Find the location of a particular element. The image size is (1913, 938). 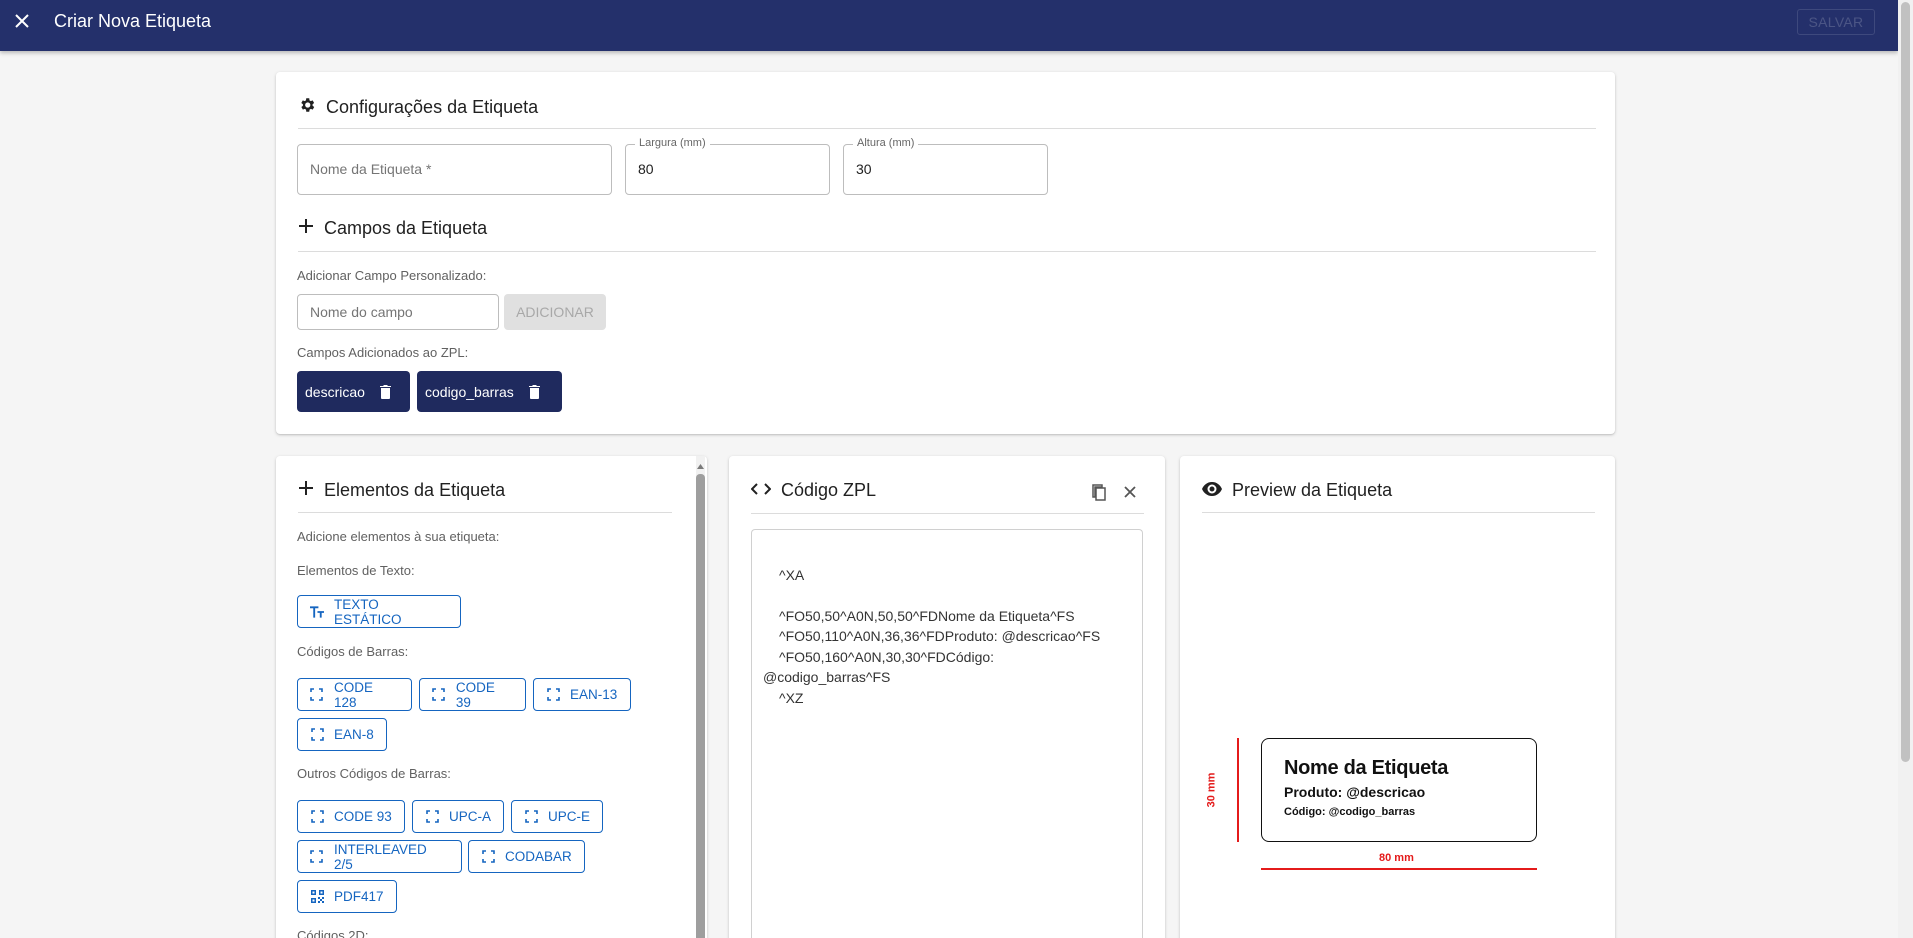

width-field: Largura (mm) 80 is located at coordinates (727, 166).